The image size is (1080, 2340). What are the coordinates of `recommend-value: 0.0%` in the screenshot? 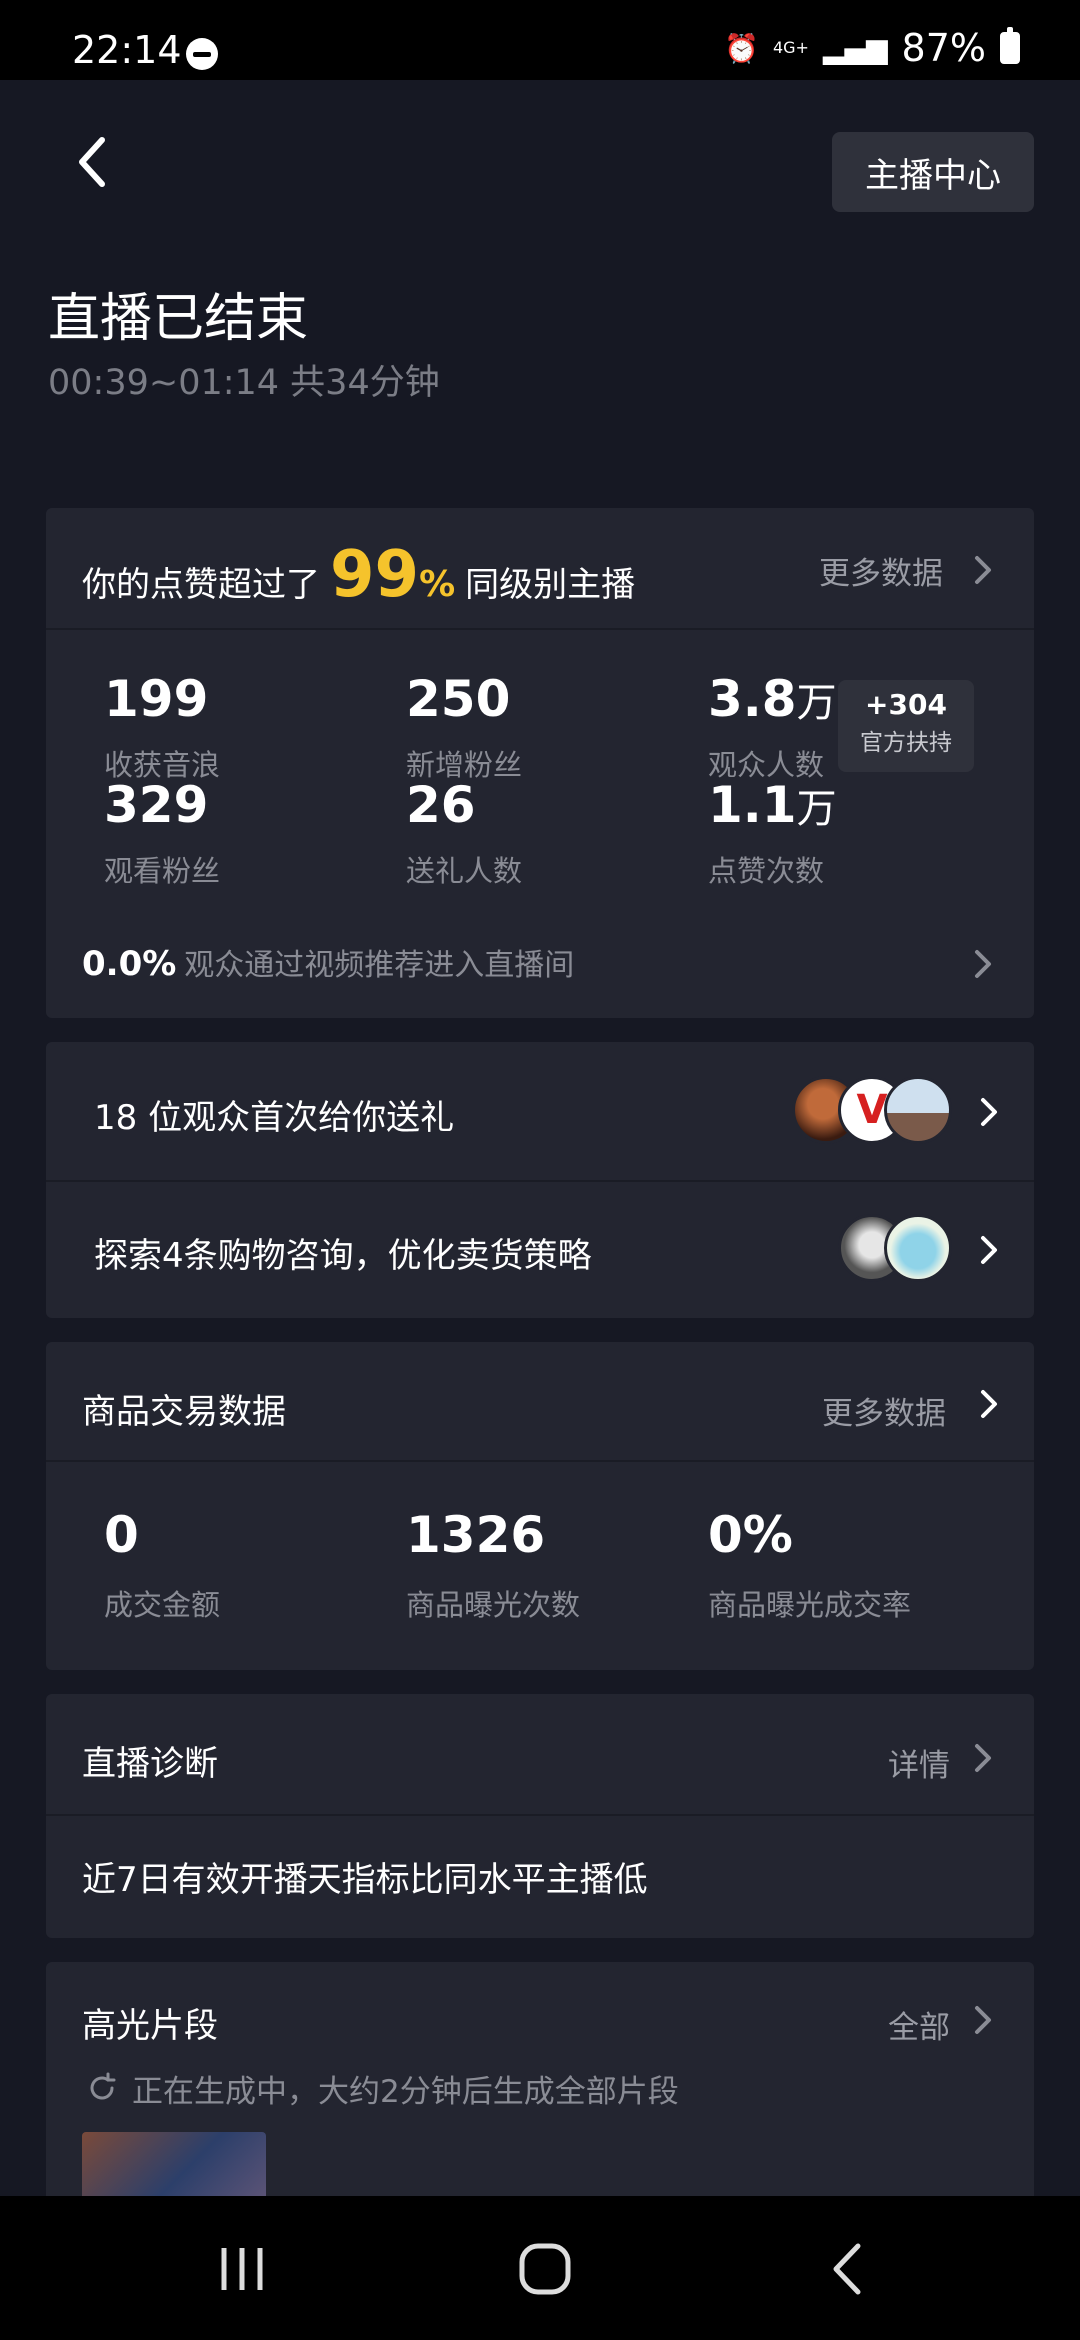 It's located at (129, 964).